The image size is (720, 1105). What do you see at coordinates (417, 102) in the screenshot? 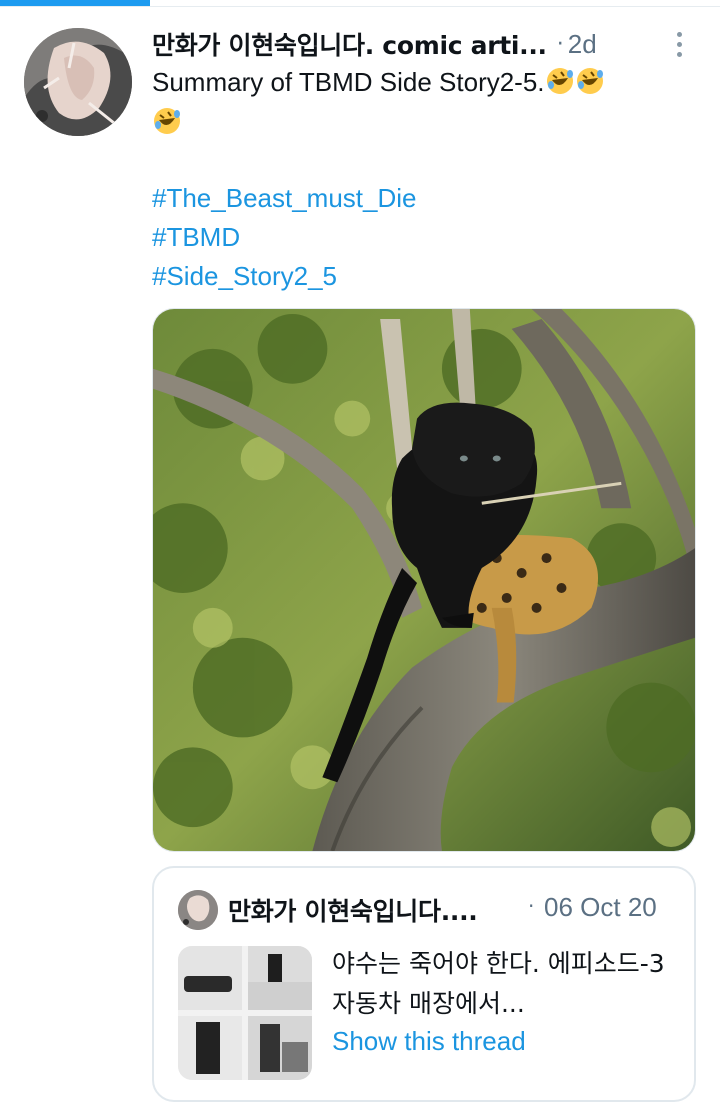
I see `tweet-text: Summary of TBMD Side Story2-5.` at bounding box center [417, 102].